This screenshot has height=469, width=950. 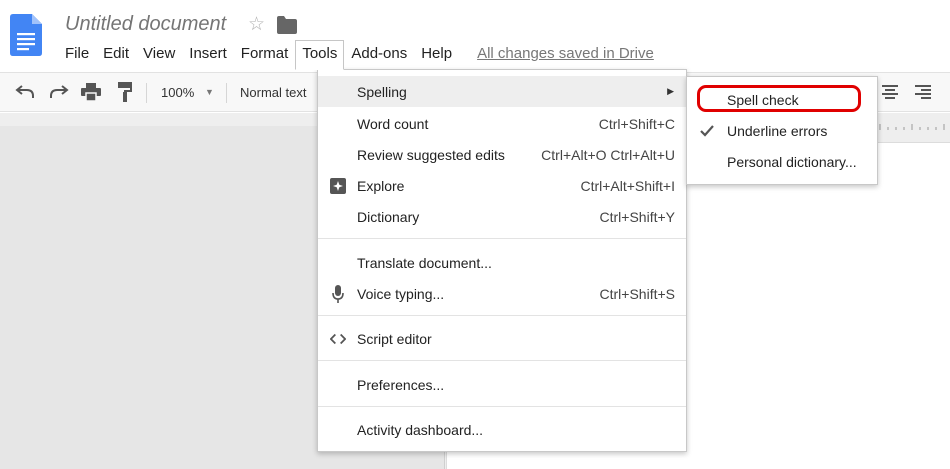 What do you see at coordinates (393, 123) in the screenshot?
I see `menu-item-label: Word count` at bounding box center [393, 123].